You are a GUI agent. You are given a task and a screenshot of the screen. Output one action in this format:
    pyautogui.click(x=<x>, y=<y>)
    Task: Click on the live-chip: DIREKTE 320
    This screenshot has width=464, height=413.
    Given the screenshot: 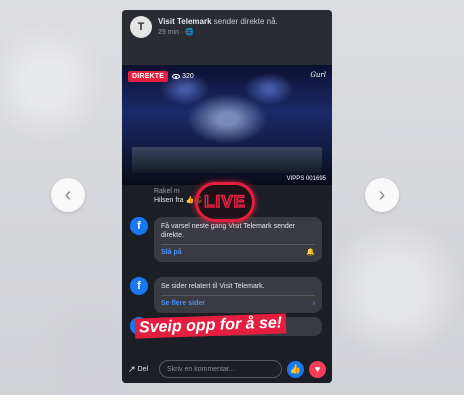 What is the action you would take?
    pyautogui.click(x=161, y=76)
    